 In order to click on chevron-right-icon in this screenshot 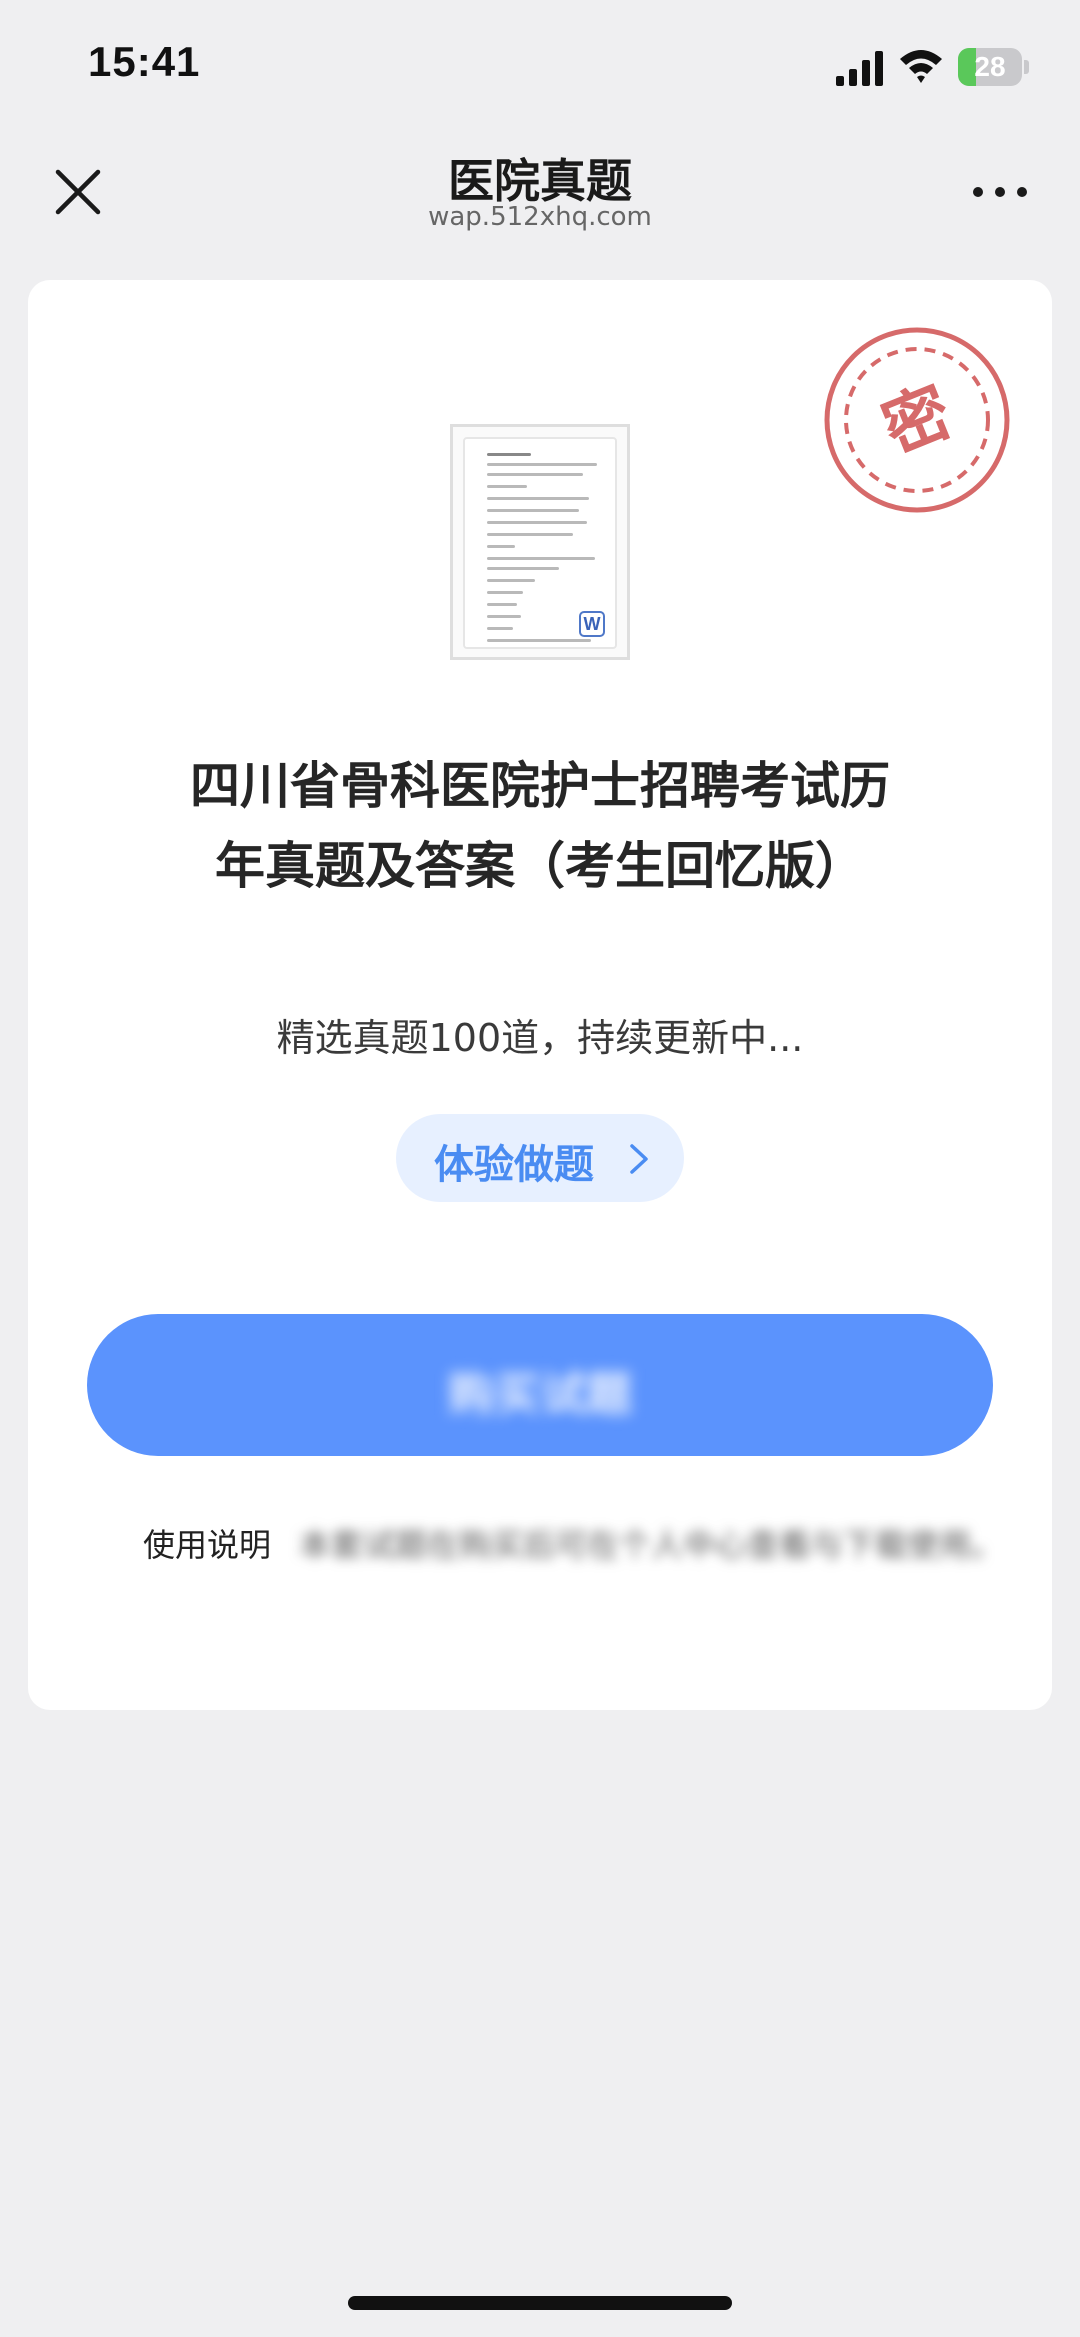, I will do `click(639, 1159)`.